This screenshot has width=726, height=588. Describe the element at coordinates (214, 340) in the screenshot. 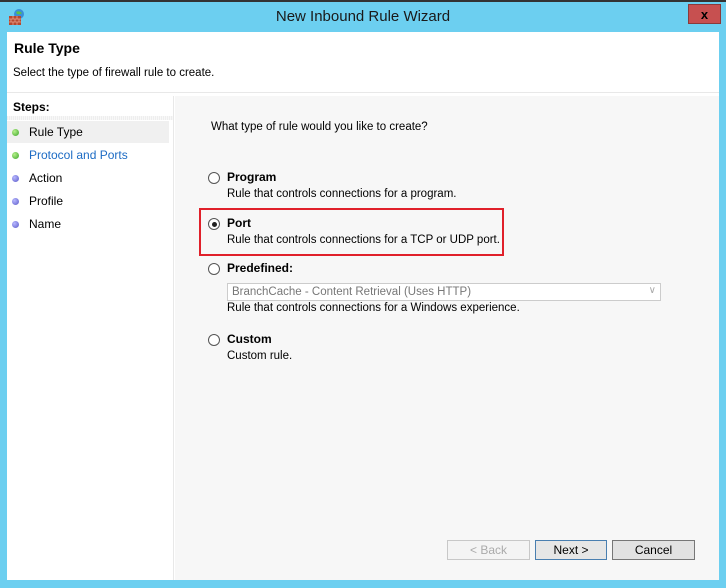

I see `custom-radio` at that location.